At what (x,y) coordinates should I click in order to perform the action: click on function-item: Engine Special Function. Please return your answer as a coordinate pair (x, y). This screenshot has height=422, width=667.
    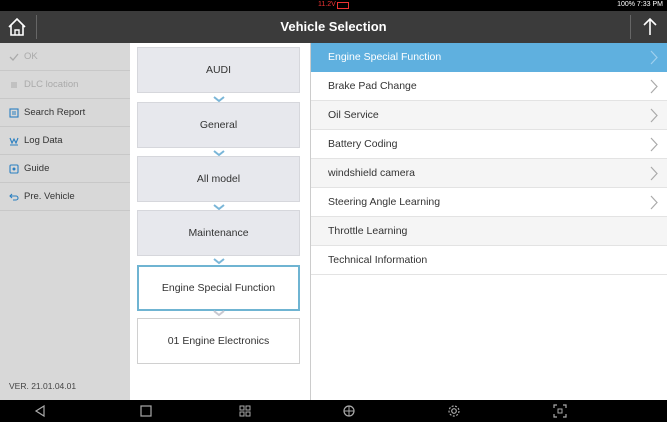
    Looking at the image, I should click on (489, 57).